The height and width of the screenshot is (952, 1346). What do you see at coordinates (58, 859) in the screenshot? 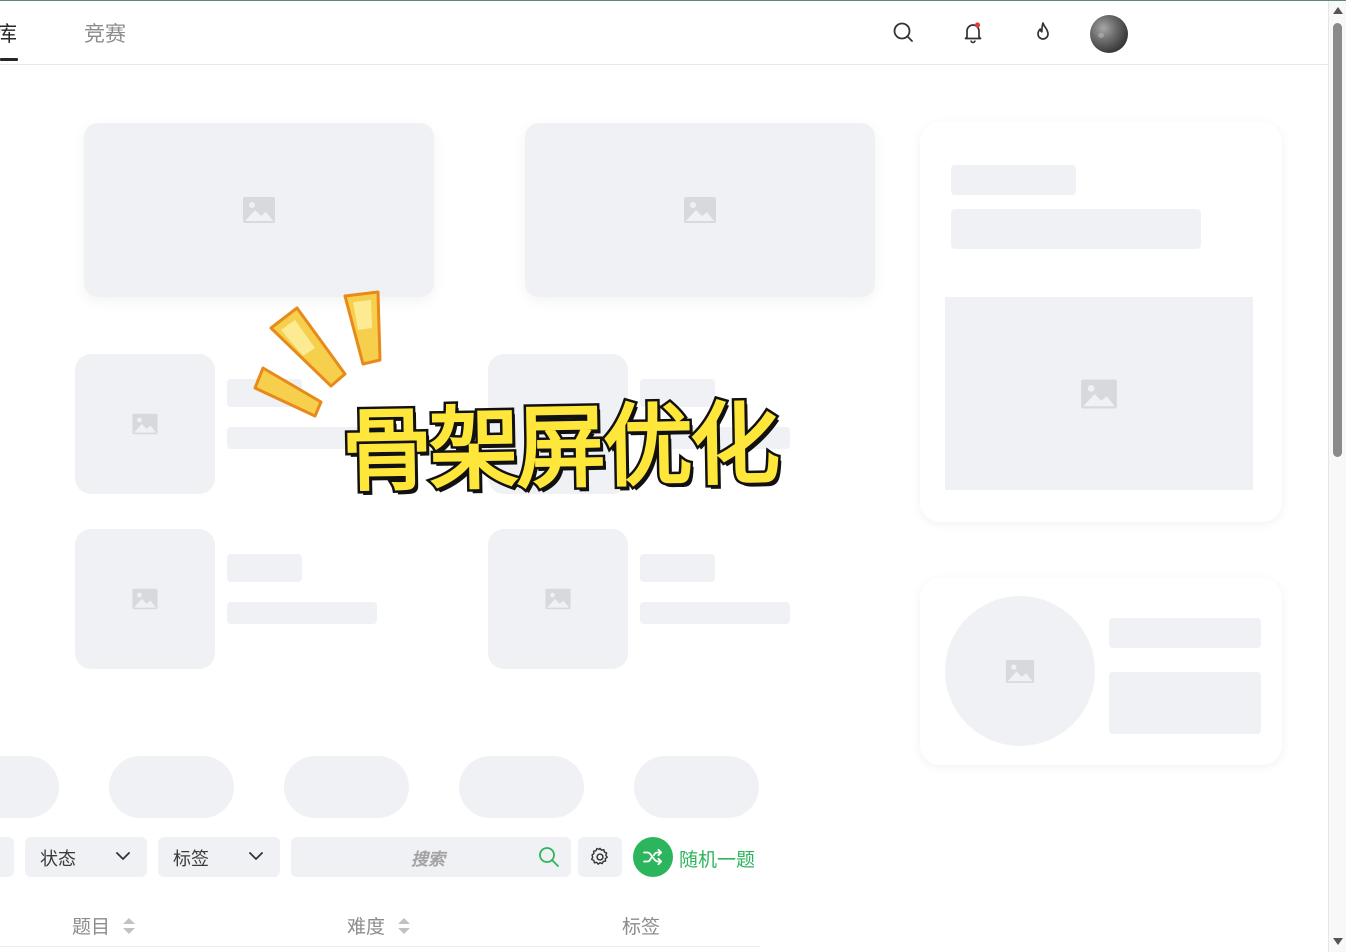
I see `status-filter-label: 状态` at bounding box center [58, 859].